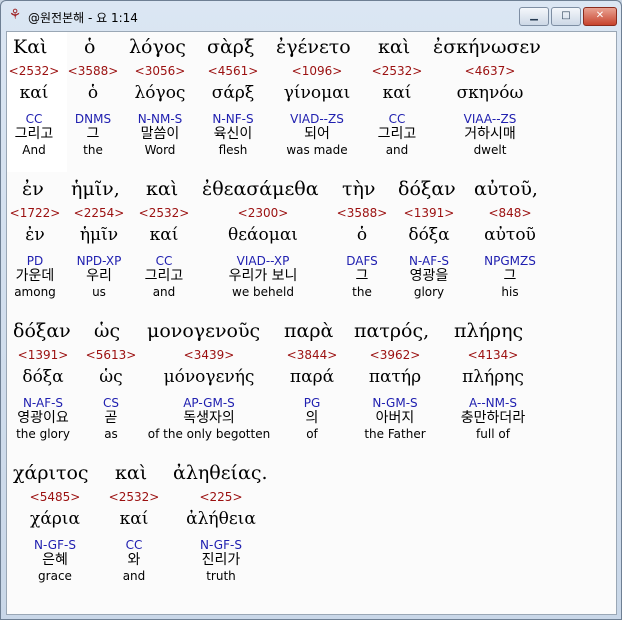 The width and height of the screenshot is (622, 620). I want to click on maximize-icon: □, so click(566, 15).